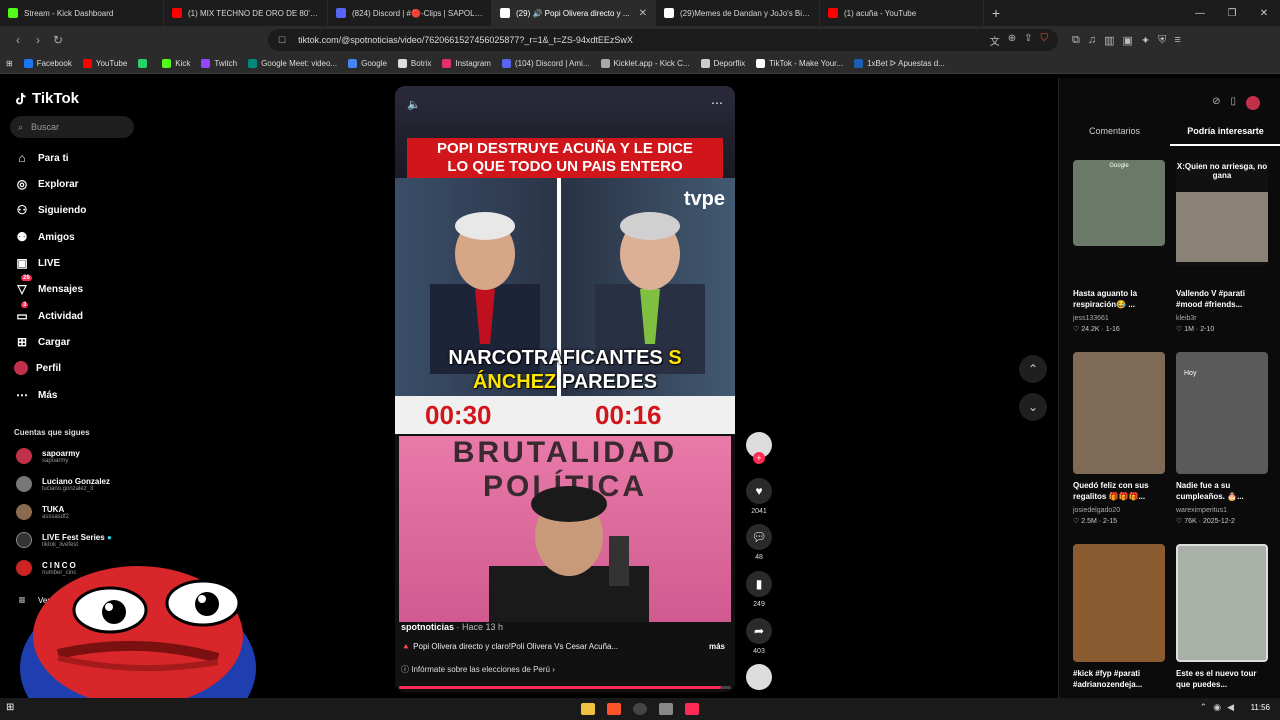  Describe the element at coordinates (996, 13) in the screenshot. I see `new-tab-button: +` at that location.